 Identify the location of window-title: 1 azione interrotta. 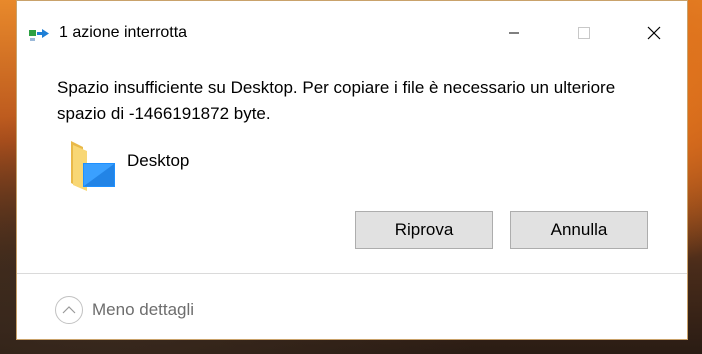
(123, 32).